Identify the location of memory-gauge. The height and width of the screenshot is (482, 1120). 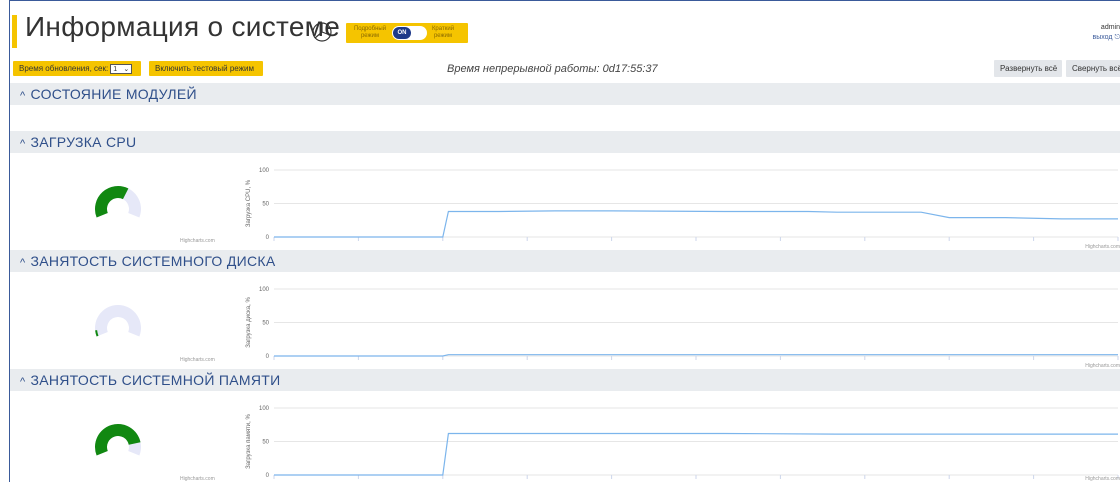
(118, 440).